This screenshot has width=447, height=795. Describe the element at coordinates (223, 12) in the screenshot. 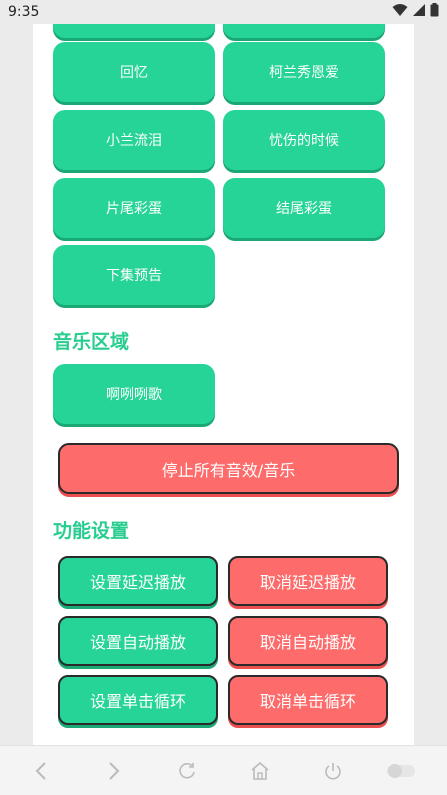

I see `status-bar: 9:35` at that location.